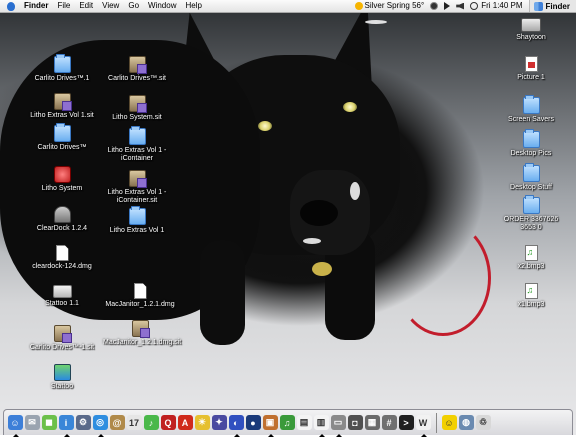 The image size is (576, 437). I want to click on dock-item-finder: ☺, so click(15, 425).